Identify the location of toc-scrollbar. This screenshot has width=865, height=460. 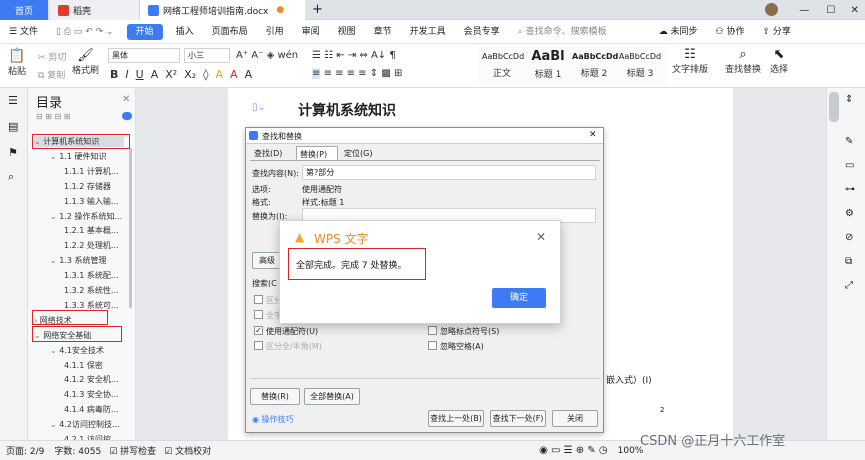
(130, 228).